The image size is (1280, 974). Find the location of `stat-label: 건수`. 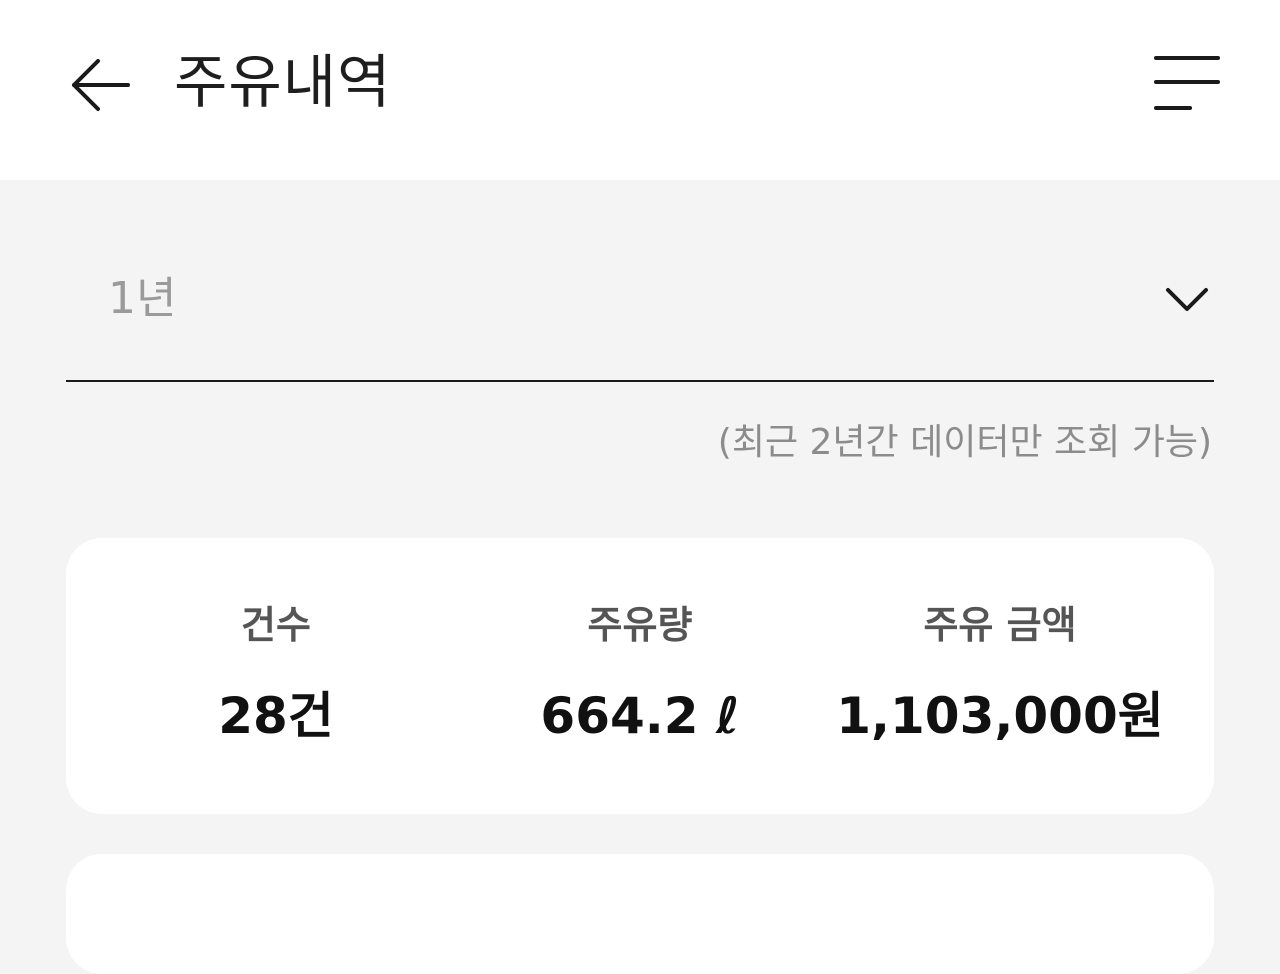

stat-label: 건수 is located at coordinates (276, 625).